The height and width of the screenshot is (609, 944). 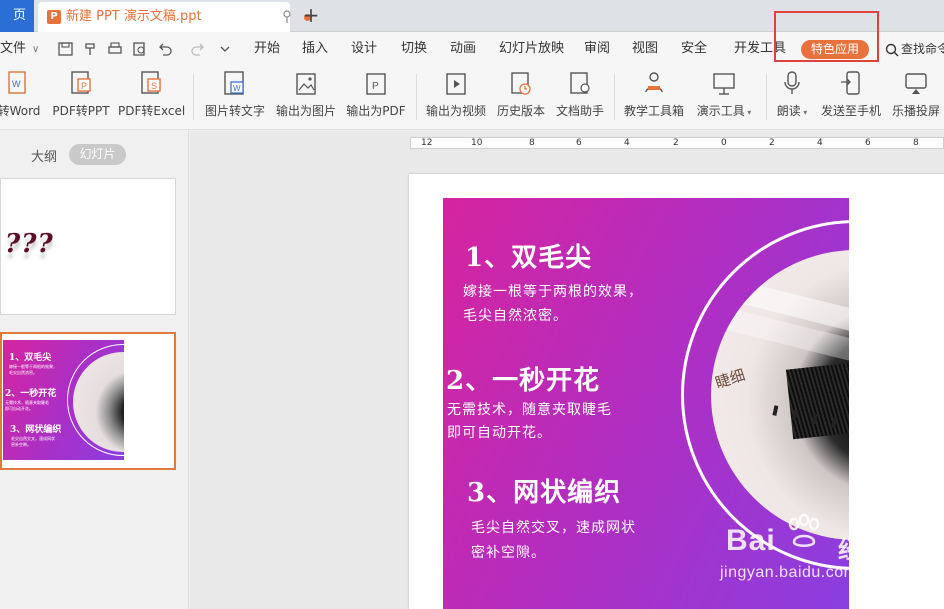 What do you see at coordinates (724, 111) in the screenshot?
I see `tool-label: 演示工具 ▾` at bounding box center [724, 111].